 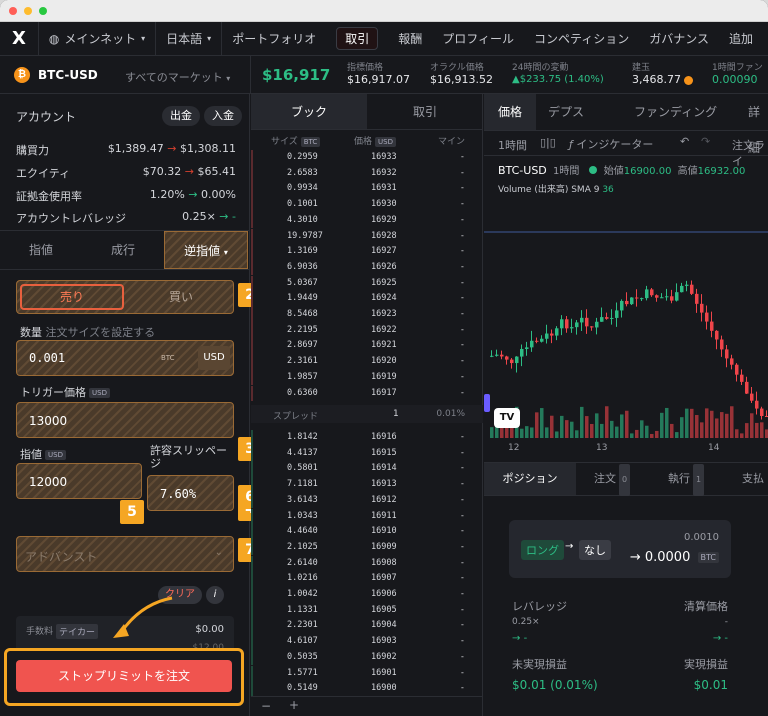 What do you see at coordinates (214, 358) in the screenshot?
I see `amount-unit-toggle: USD` at bounding box center [214, 358].